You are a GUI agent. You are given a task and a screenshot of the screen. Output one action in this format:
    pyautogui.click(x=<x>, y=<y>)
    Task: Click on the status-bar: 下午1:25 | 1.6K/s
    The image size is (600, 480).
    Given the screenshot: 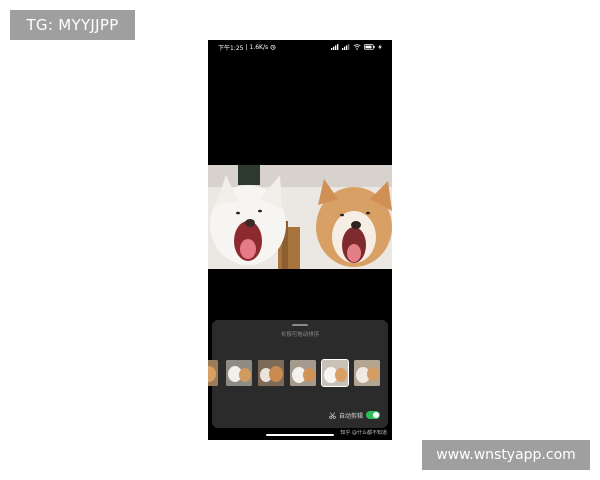 What is the action you would take?
    pyautogui.click(x=300, y=47)
    